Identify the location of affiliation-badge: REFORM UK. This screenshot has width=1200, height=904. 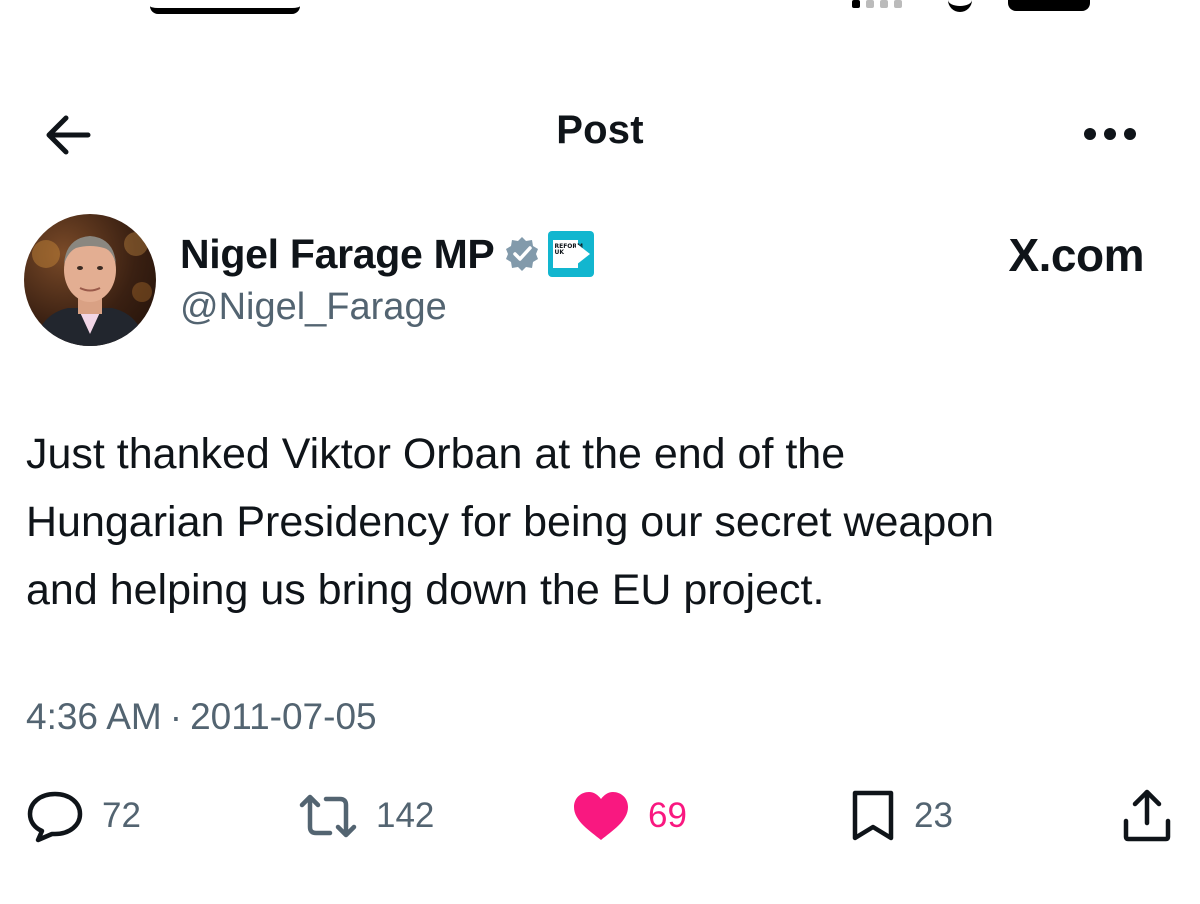
(571, 254).